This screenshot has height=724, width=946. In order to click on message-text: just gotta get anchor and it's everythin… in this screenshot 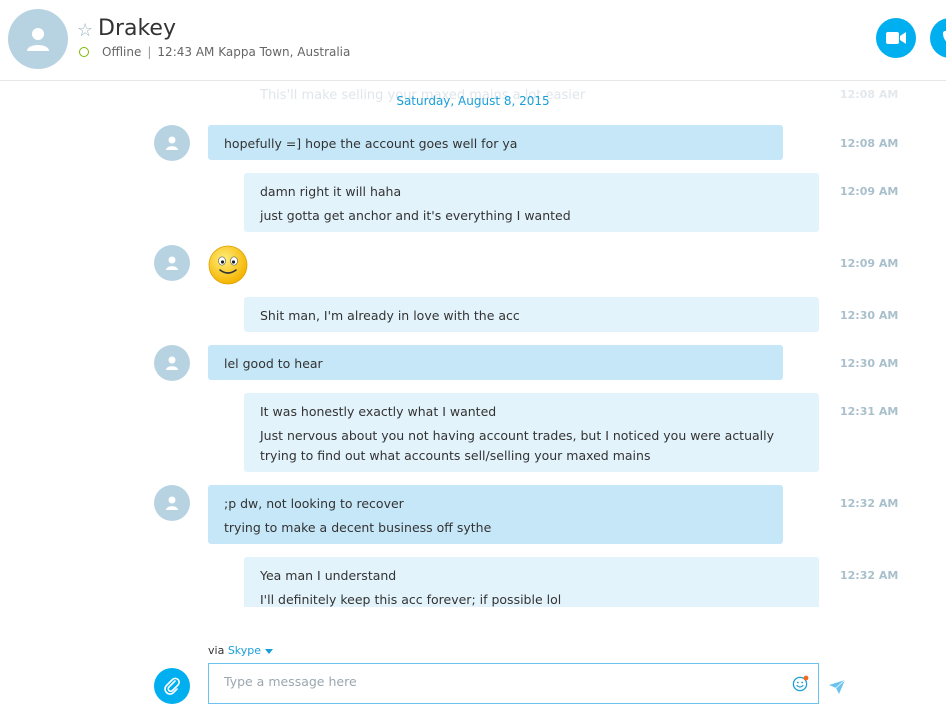, I will do `click(415, 215)`.